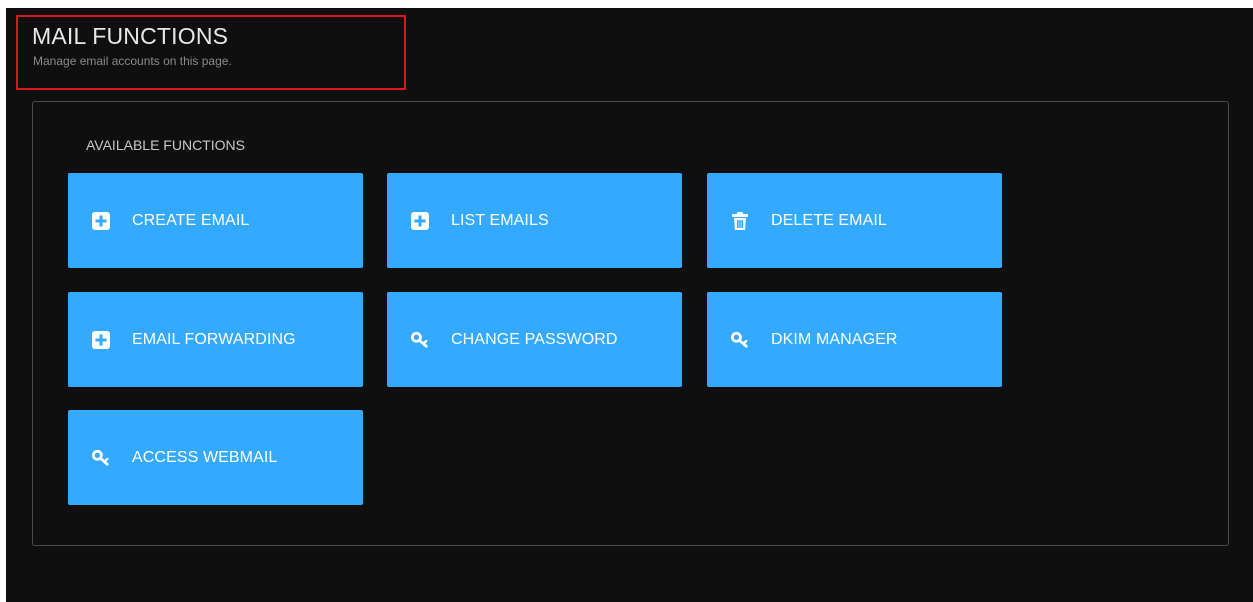 The height and width of the screenshot is (602, 1253). I want to click on access-webmail-button: ACCESS WEBMAIL, so click(215, 457).